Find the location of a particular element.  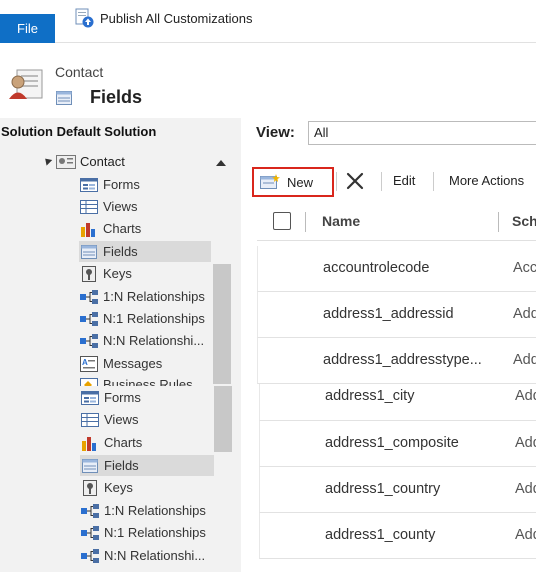

table-row: accountrolecode Acc is located at coordinates (396, 269).